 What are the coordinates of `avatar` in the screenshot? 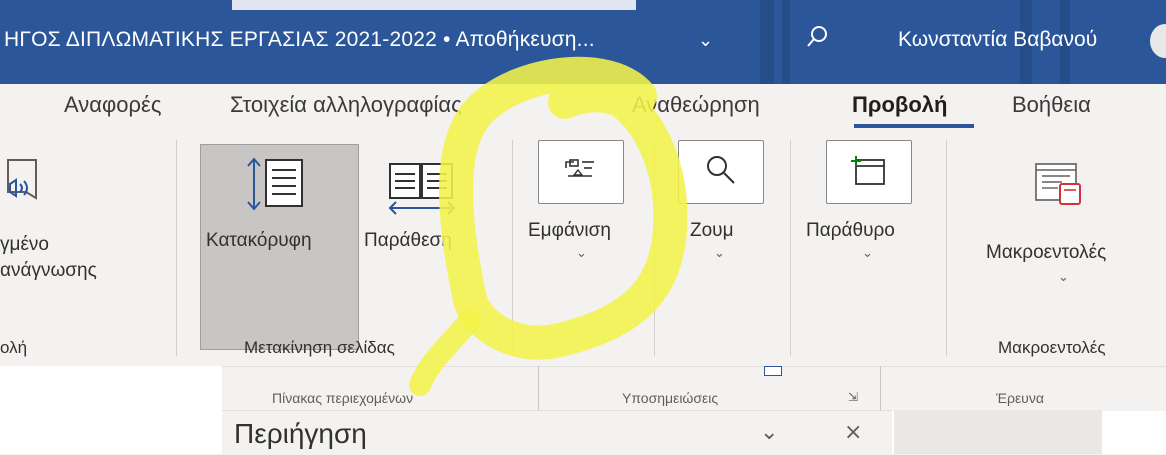 It's located at (1158, 41).